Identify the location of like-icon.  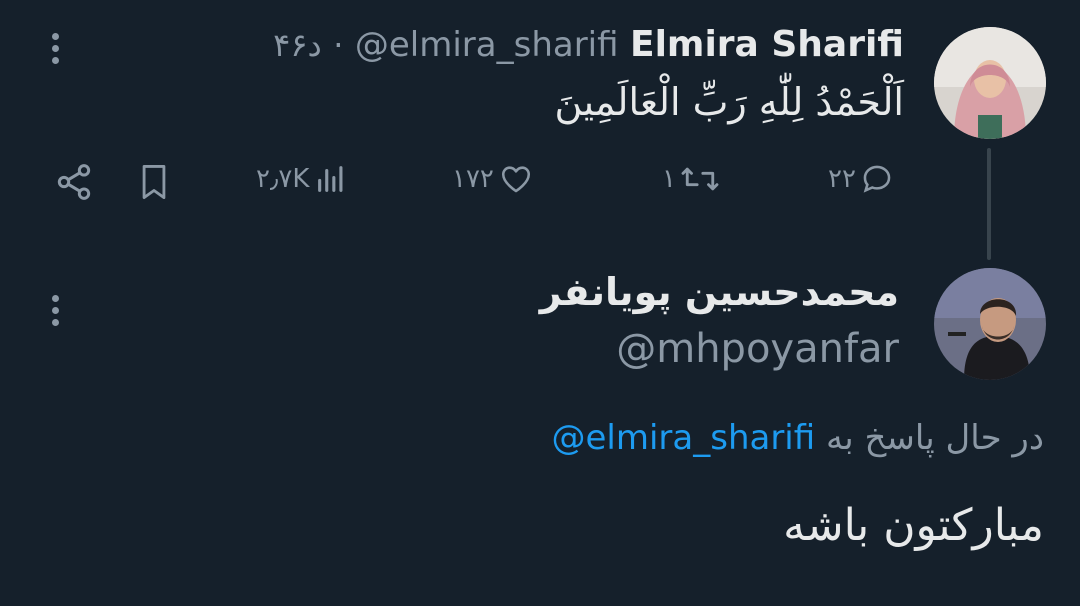
(515, 179).